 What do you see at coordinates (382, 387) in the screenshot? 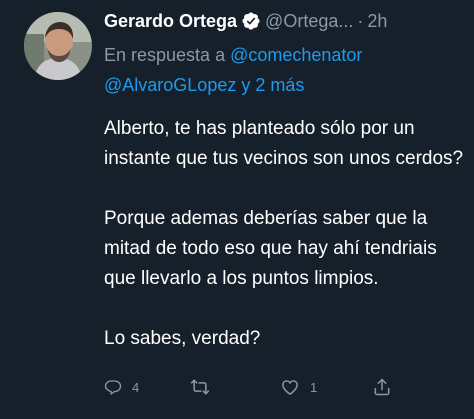
I see `share-icon` at bounding box center [382, 387].